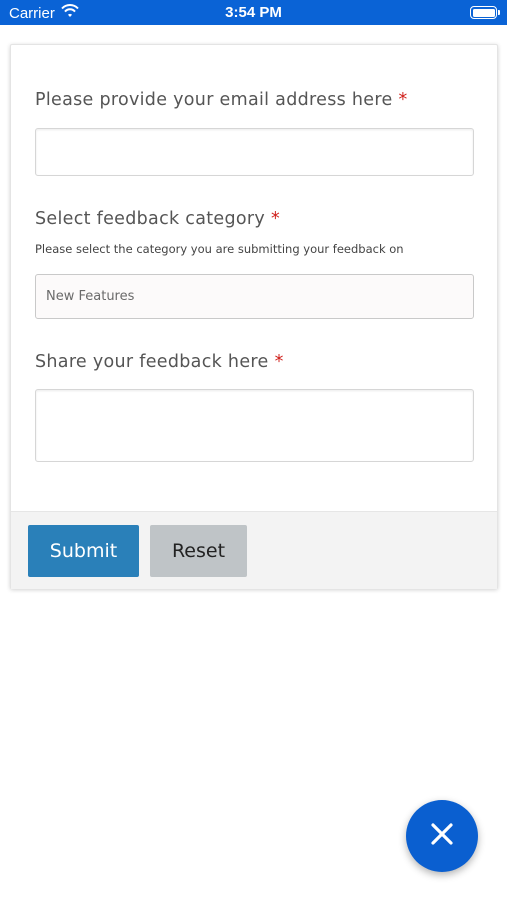 The image size is (507, 900). I want to click on feedback-label: Share your feedback here *, so click(159, 362).